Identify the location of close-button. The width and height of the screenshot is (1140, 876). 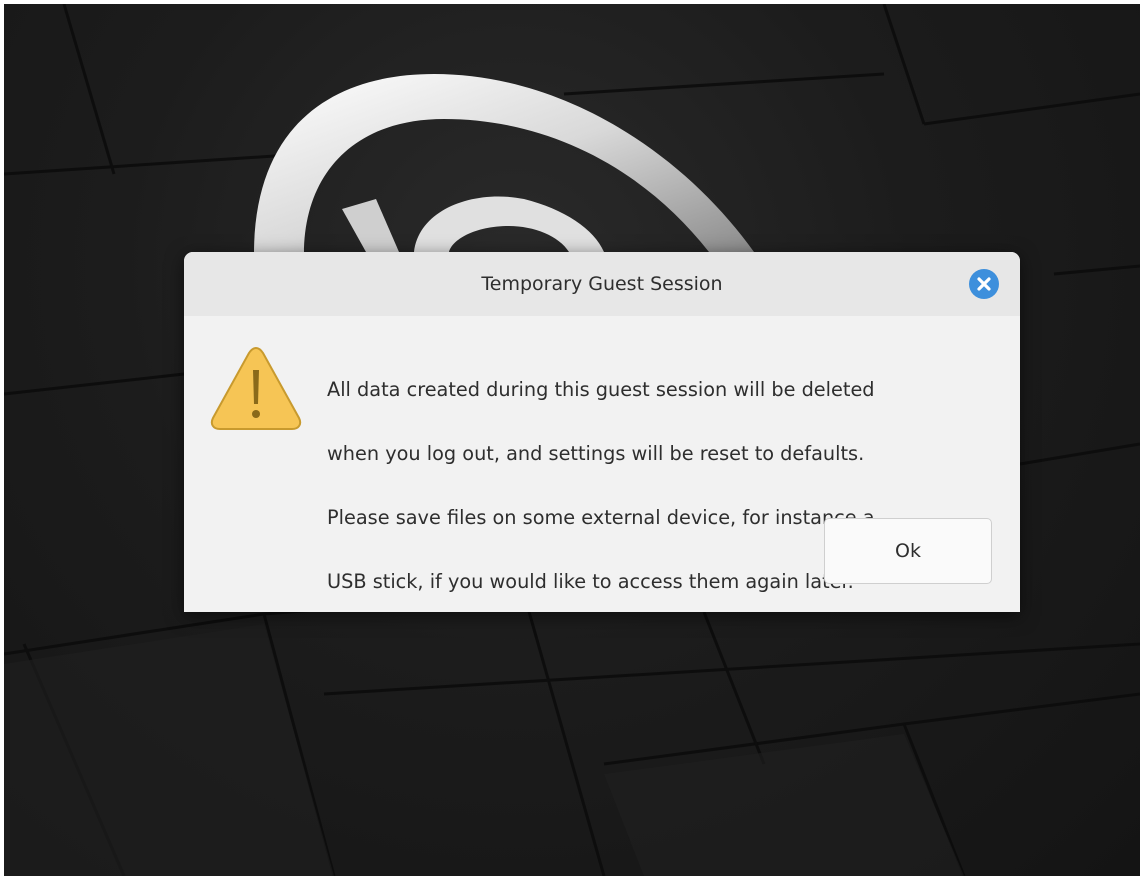
(984, 284).